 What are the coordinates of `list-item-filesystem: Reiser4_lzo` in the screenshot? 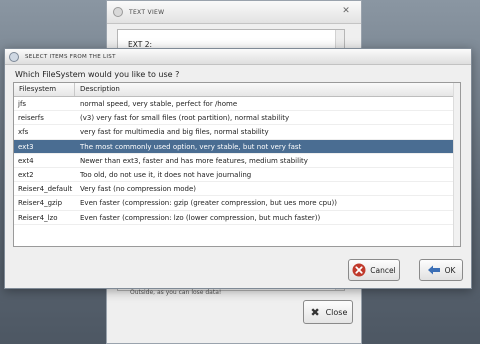 It's located at (38, 217).